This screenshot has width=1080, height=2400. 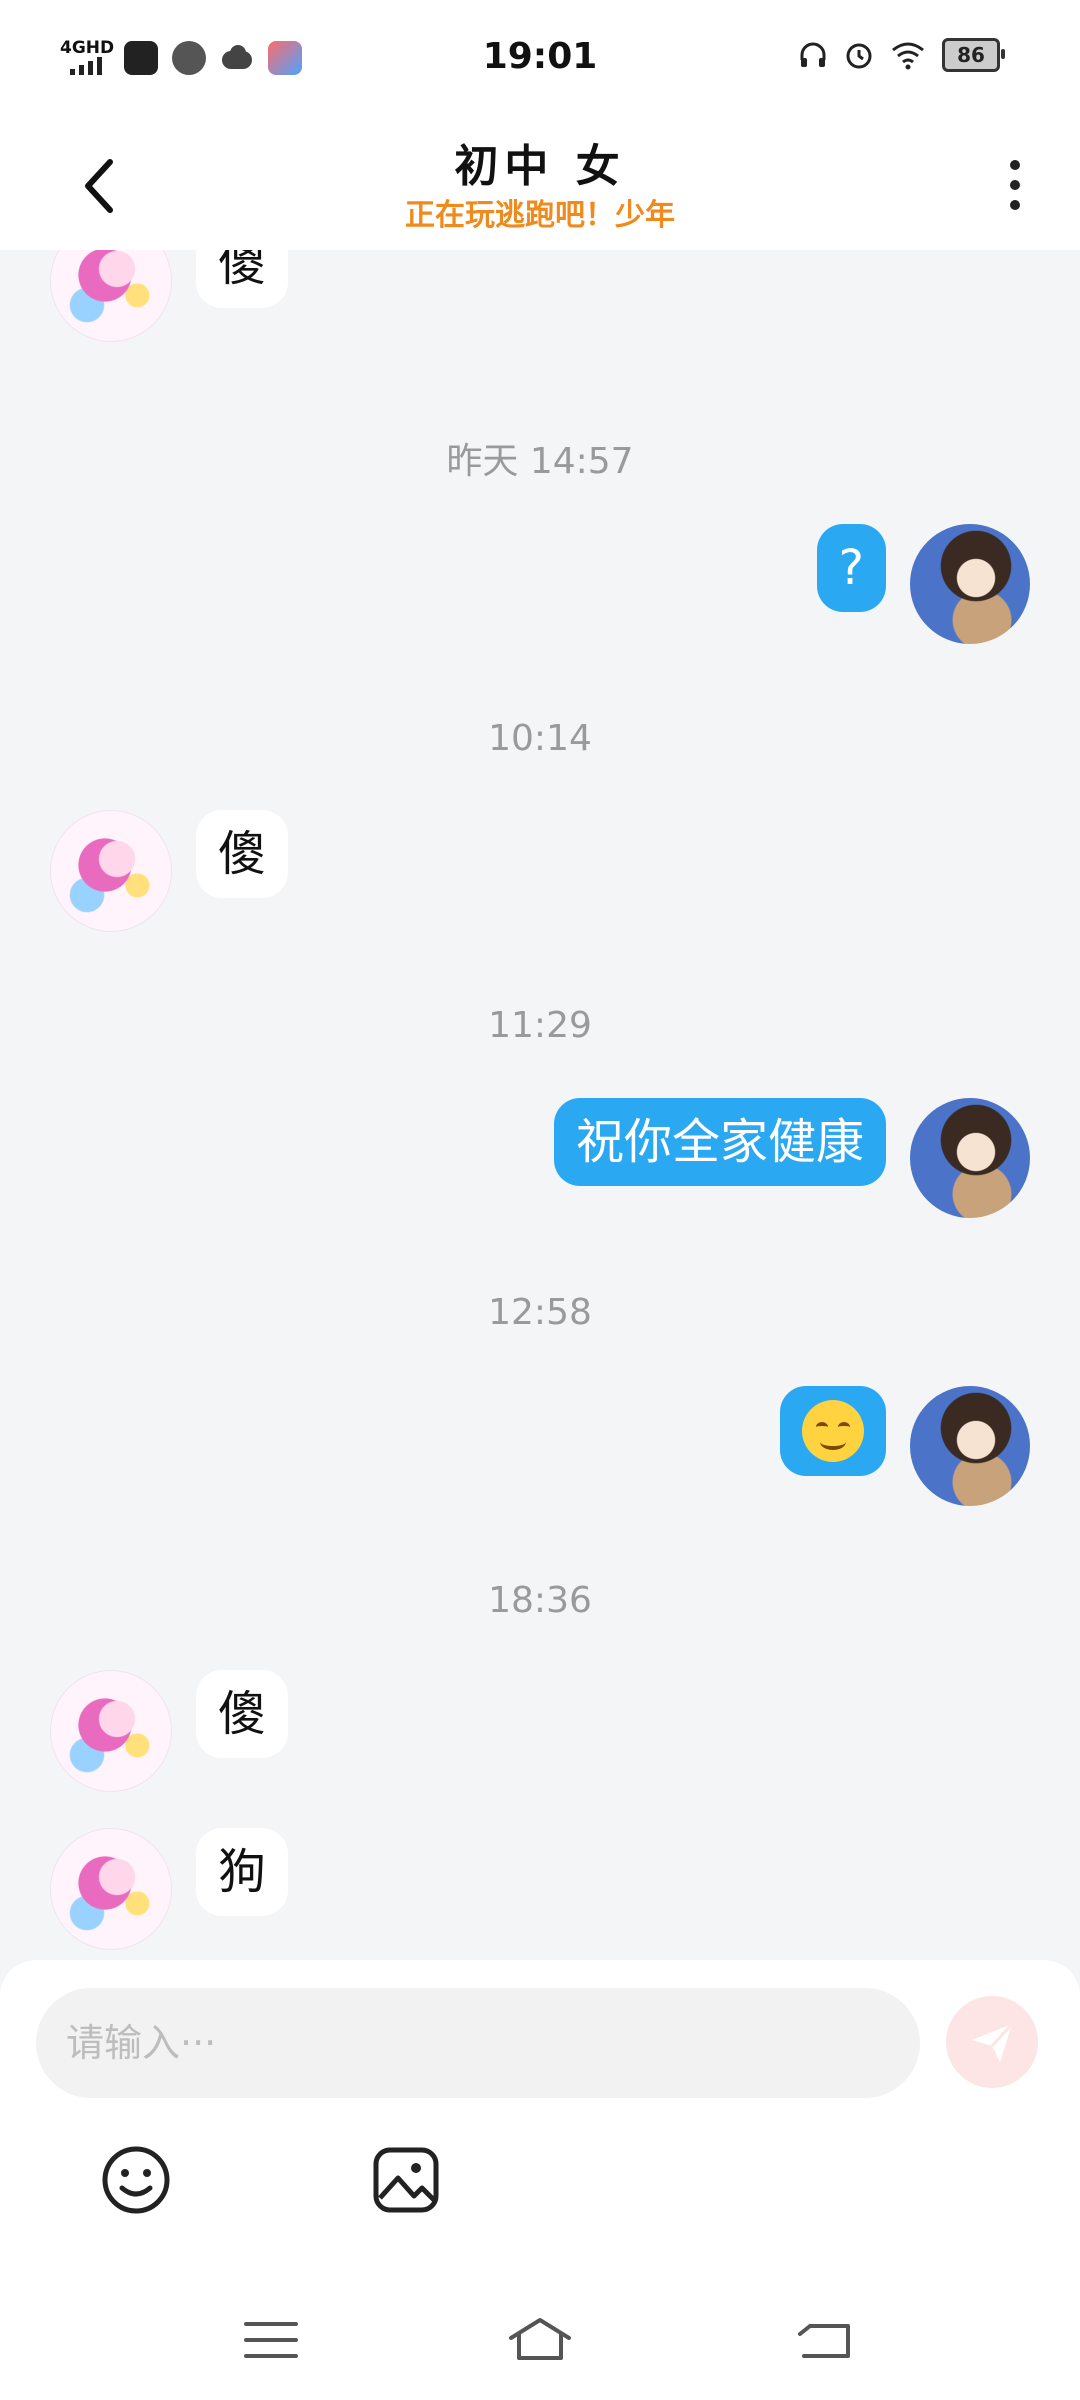 I want to click on message-sent, so click(x=905, y=1446).